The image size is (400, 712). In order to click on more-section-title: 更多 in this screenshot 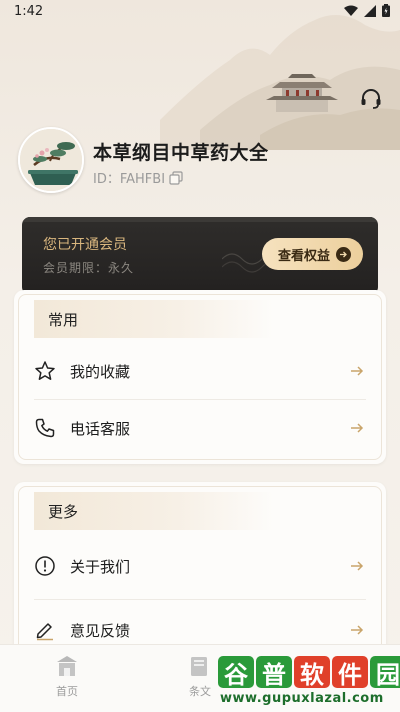, I will do `click(63, 512)`.